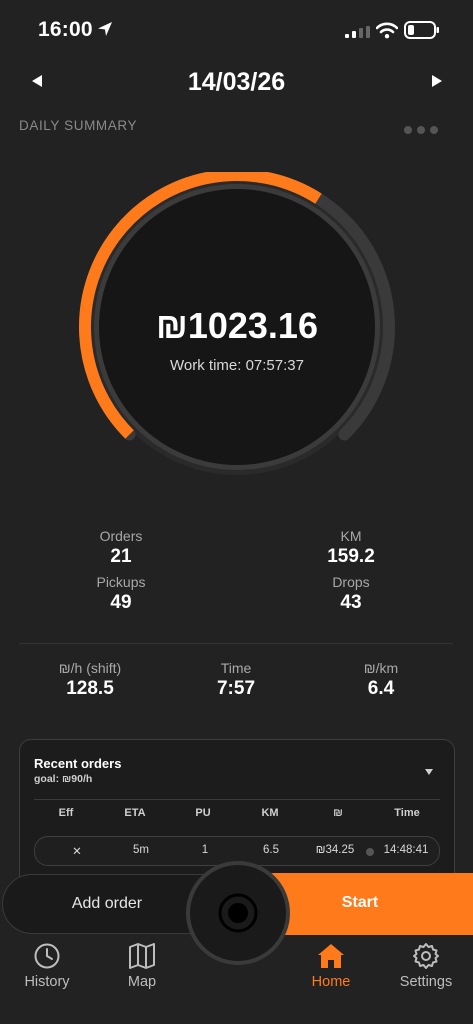  Describe the element at coordinates (63, 779) in the screenshot. I see `recent-orders-goal: goal: ₪90/h` at that location.